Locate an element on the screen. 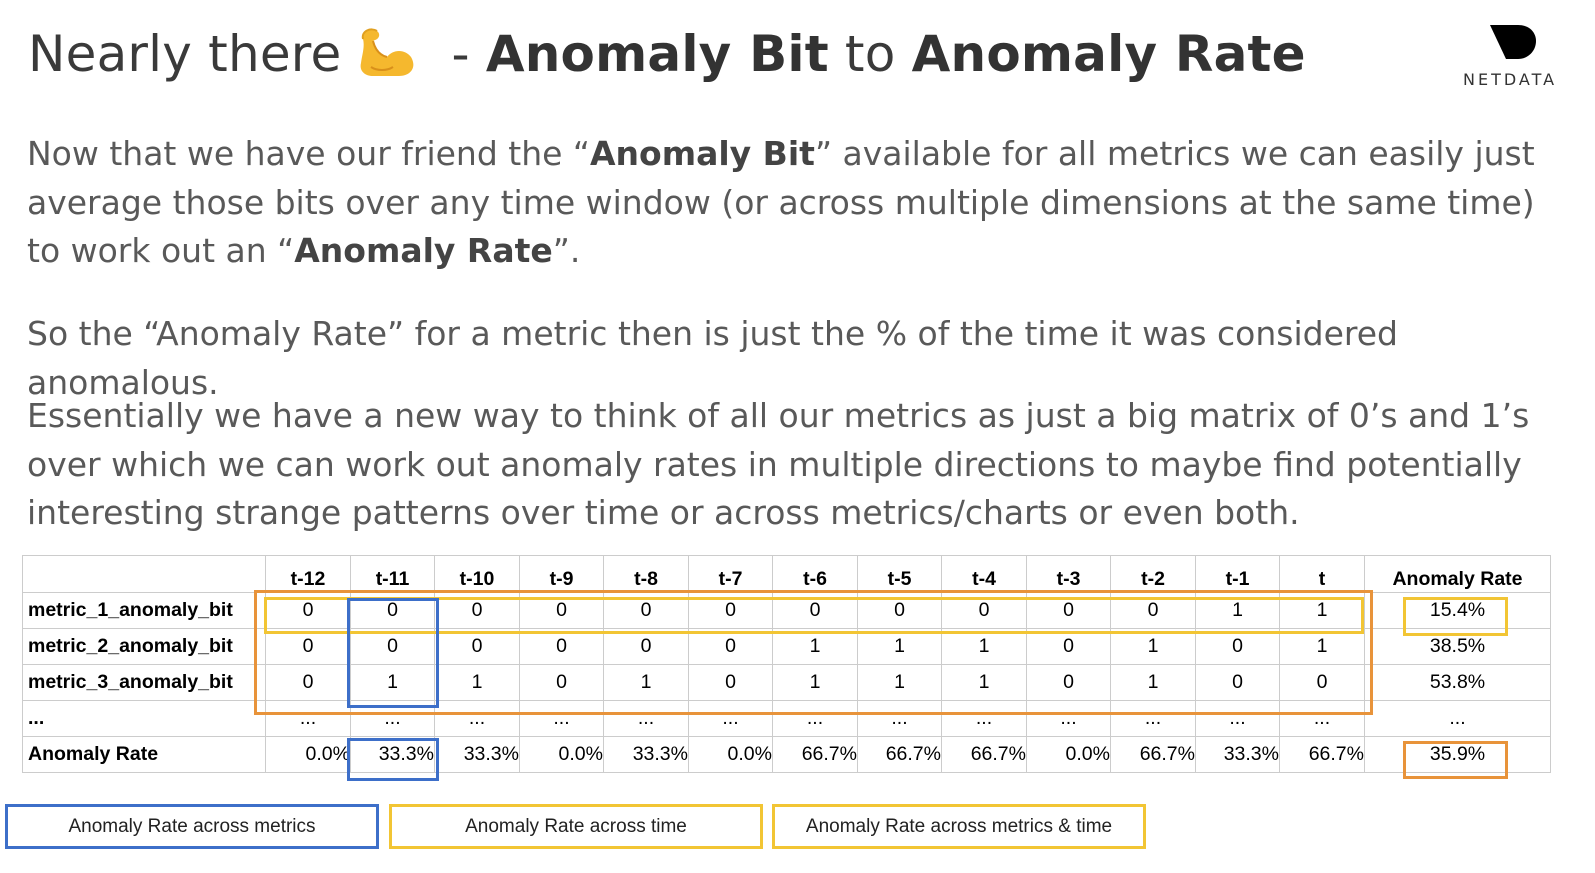 The image size is (1595, 873). flexed-biceps-icon is located at coordinates (387, 52).